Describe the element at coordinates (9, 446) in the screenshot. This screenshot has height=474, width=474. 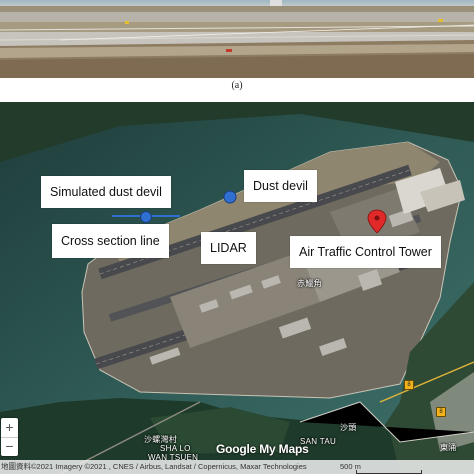
I see `zoom-out-button: −` at that location.